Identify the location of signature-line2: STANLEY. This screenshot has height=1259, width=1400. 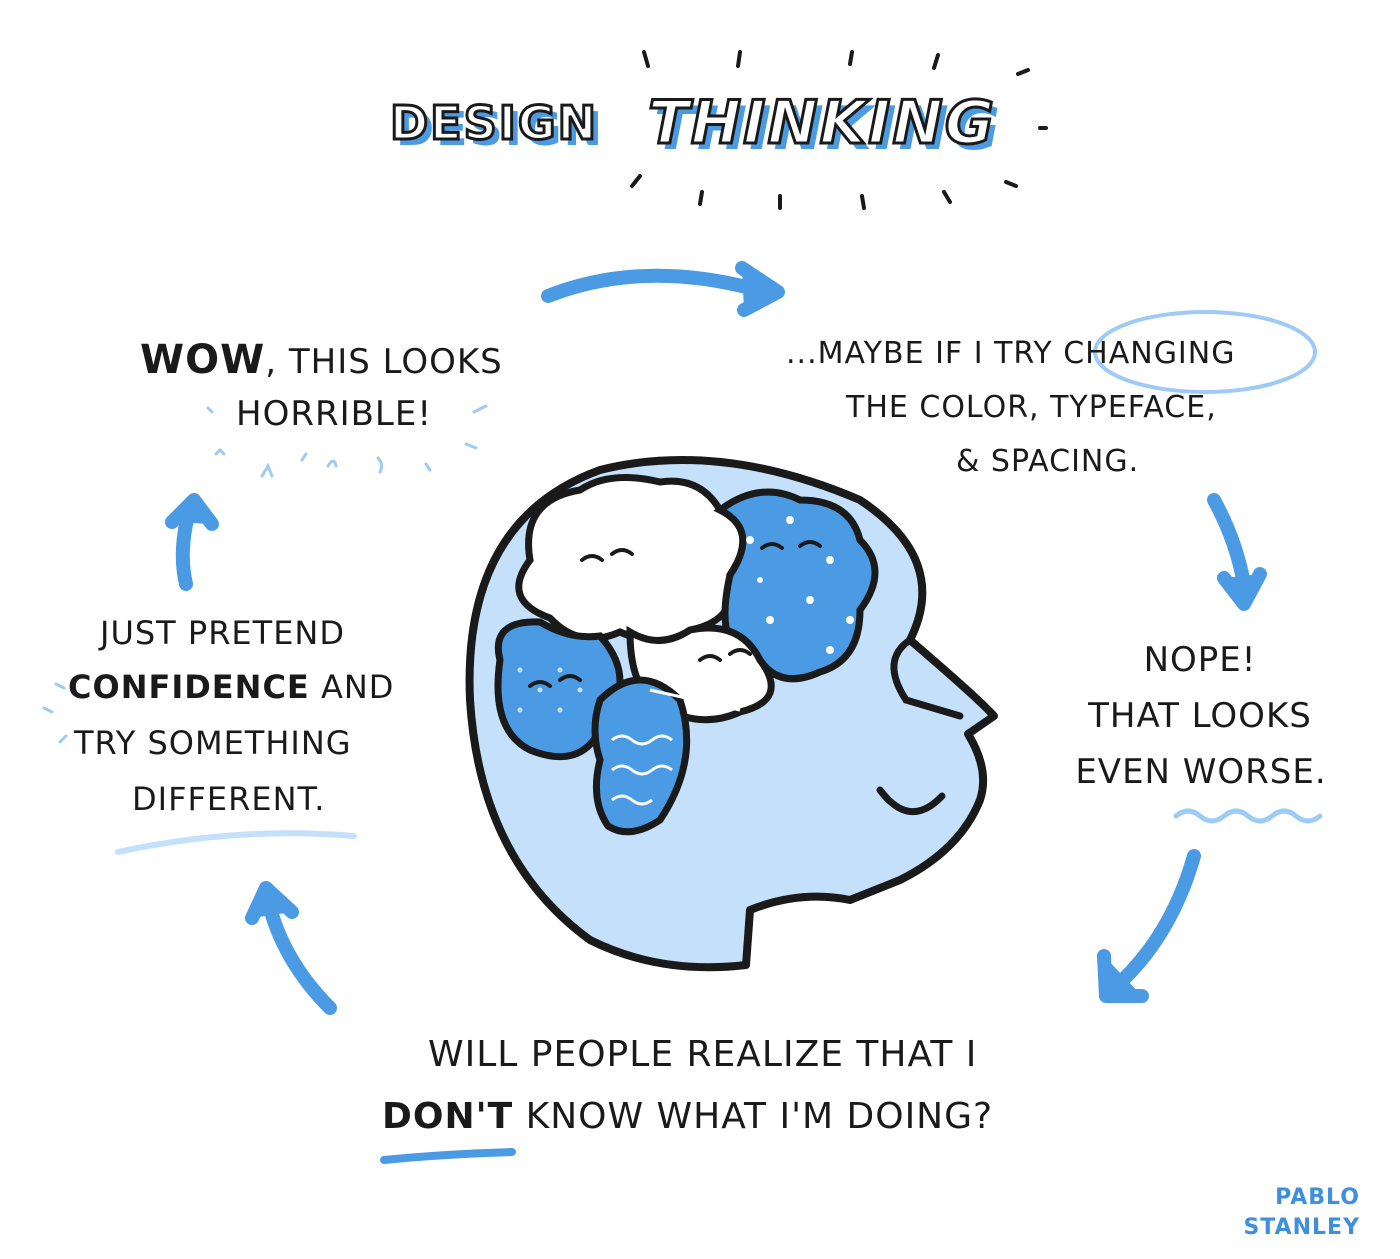
(1301, 1227).